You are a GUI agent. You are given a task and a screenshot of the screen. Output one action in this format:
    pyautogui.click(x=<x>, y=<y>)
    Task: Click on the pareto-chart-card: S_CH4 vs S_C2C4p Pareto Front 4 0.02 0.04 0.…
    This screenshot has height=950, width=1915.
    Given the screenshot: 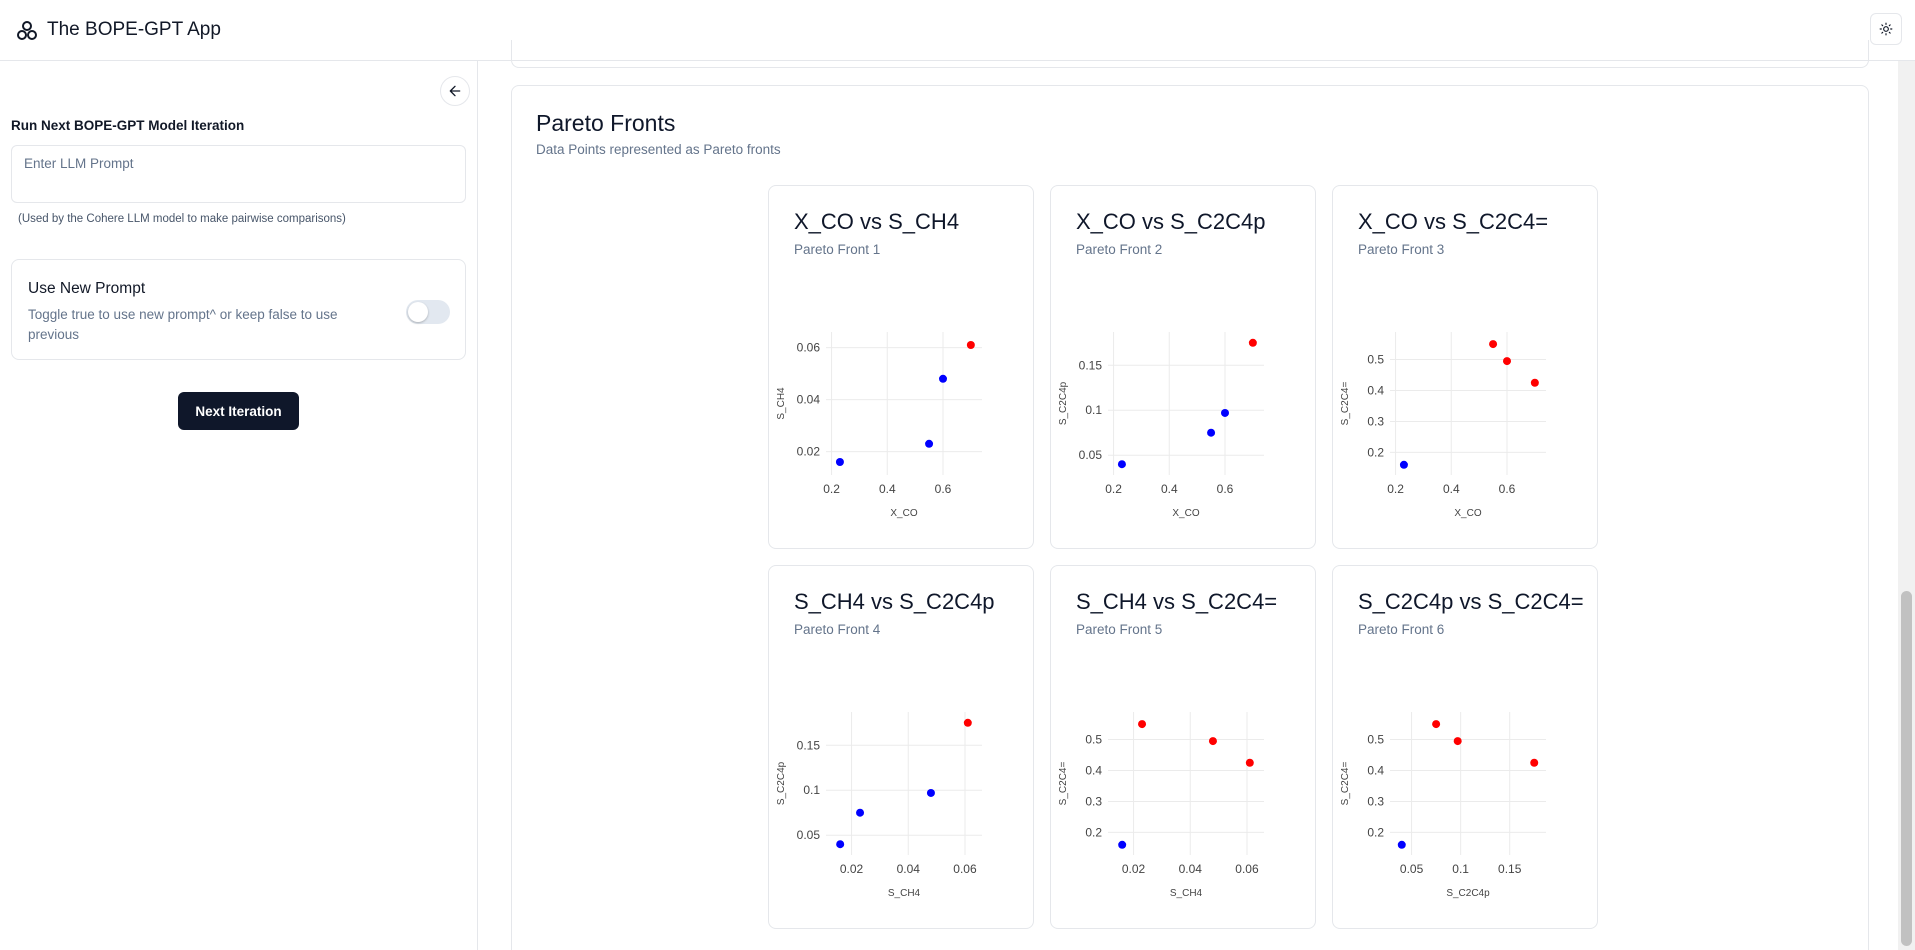 What is the action you would take?
    pyautogui.click(x=901, y=747)
    